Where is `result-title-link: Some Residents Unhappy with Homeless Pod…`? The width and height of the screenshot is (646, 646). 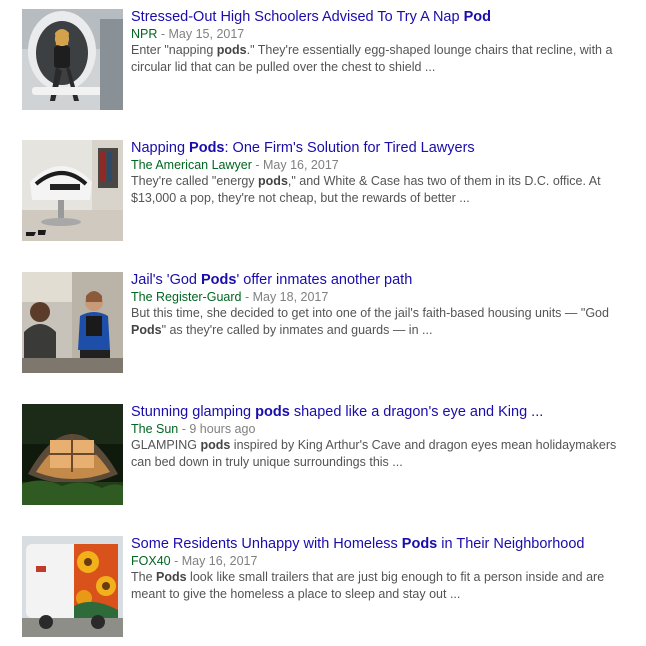
result-title-link: Some Residents Unhappy with Homeless Pod… is located at coordinates (382, 544).